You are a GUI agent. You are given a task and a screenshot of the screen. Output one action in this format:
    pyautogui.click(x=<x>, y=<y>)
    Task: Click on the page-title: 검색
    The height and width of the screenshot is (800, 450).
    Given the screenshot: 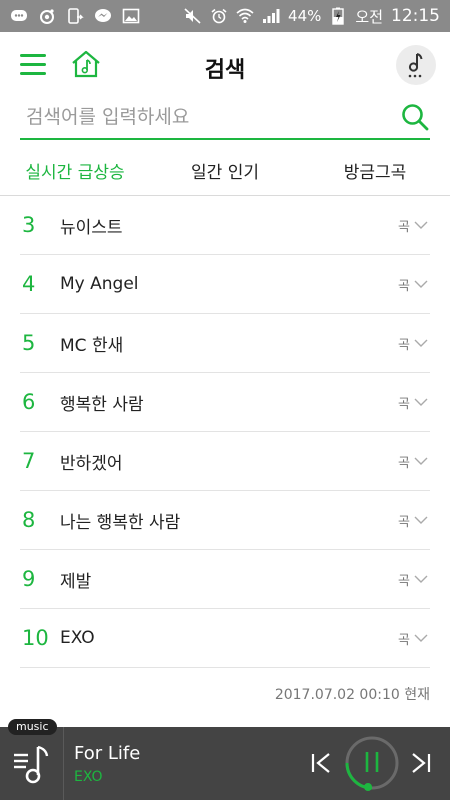 What is the action you would take?
    pyautogui.click(x=225, y=70)
    